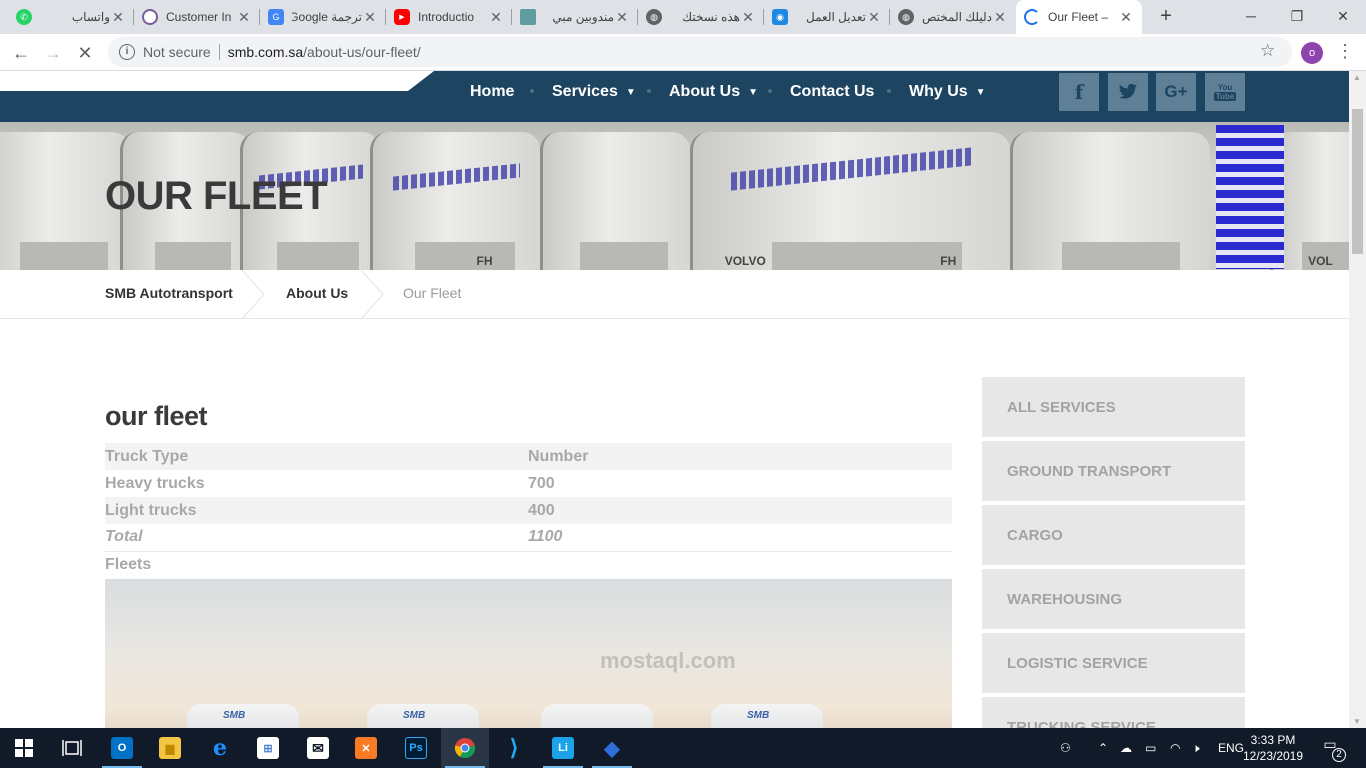 Image resolution: width=1366 pixels, height=768 pixels. Describe the element at coordinates (701, 17) in the screenshot. I see `tab-your-copy: ◍ هذه نسختك ✕` at that location.